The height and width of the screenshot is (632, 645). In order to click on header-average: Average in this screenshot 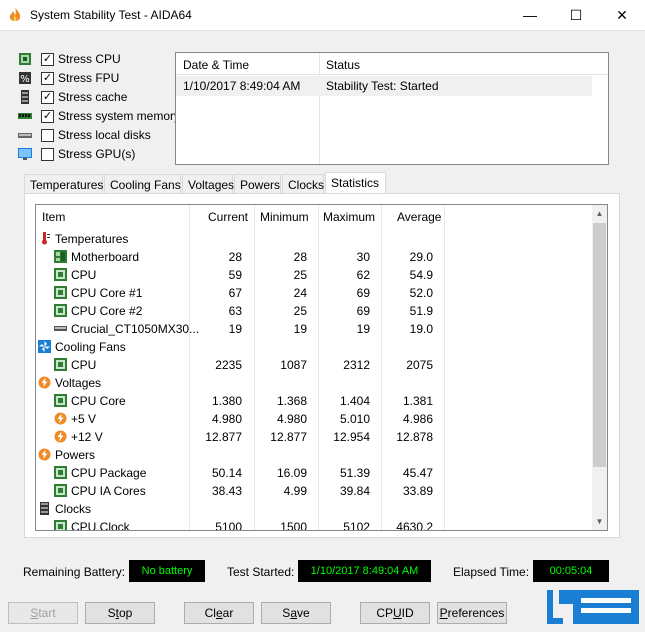, I will do `click(419, 217)`.